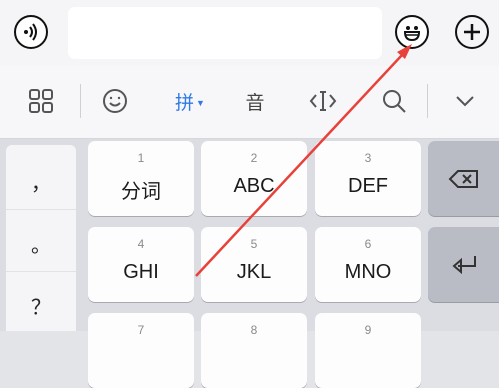 The height and width of the screenshot is (388, 499). I want to click on voice-button, so click(31, 32).